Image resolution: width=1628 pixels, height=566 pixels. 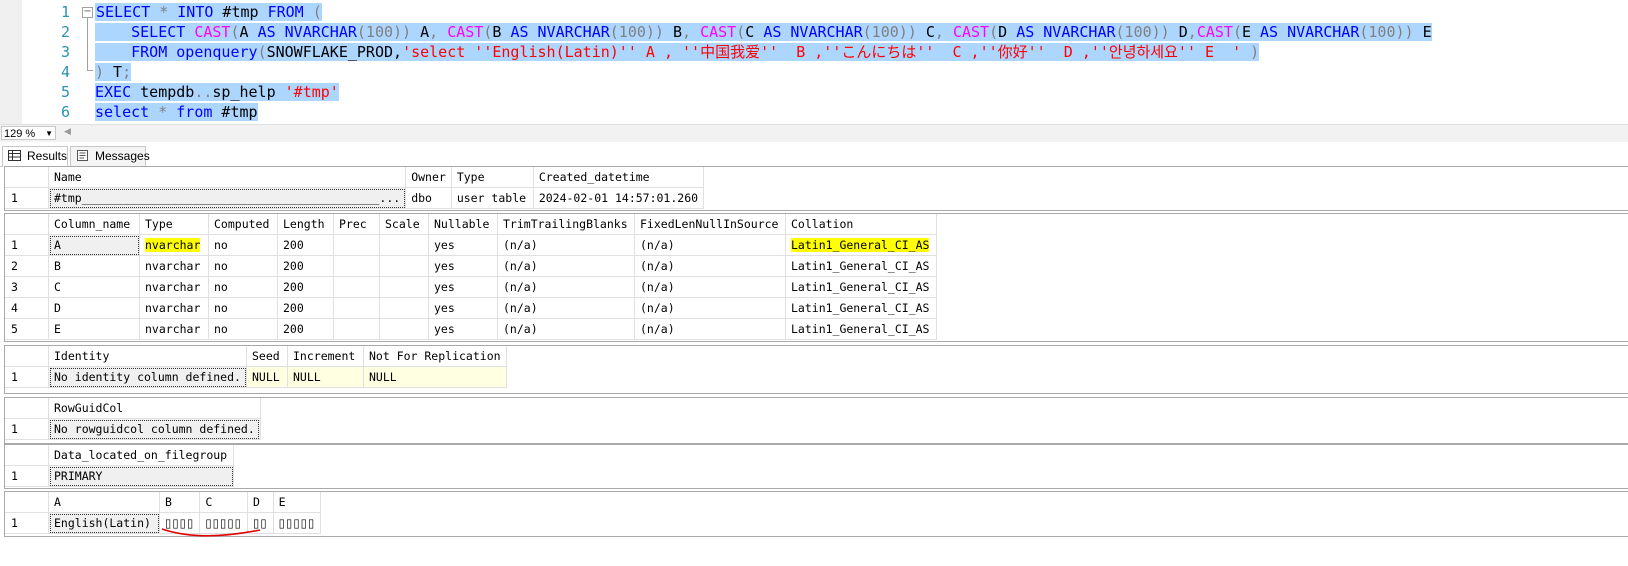 What do you see at coordinates (141, 476) in the screenshot?
I see `table-cell: PRIMARY` at bounding box center [141, 476].